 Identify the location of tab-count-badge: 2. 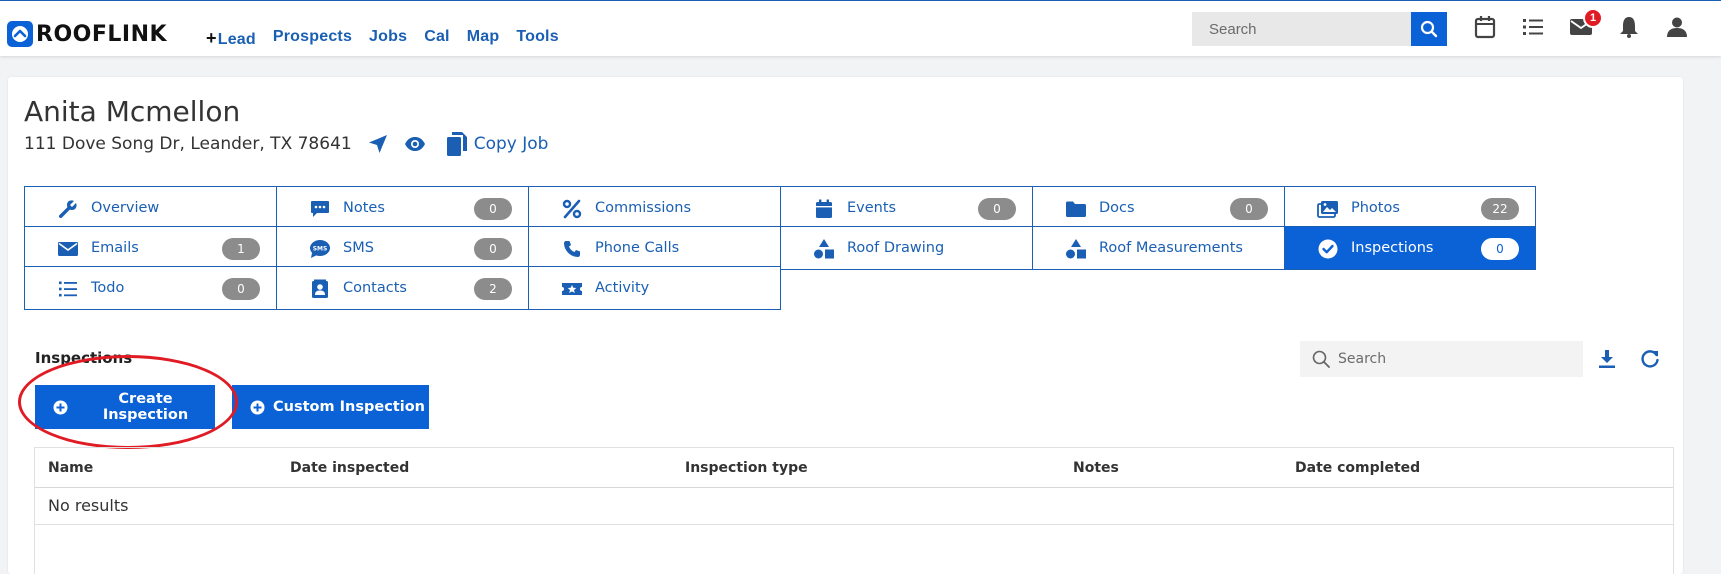
(493, 289).